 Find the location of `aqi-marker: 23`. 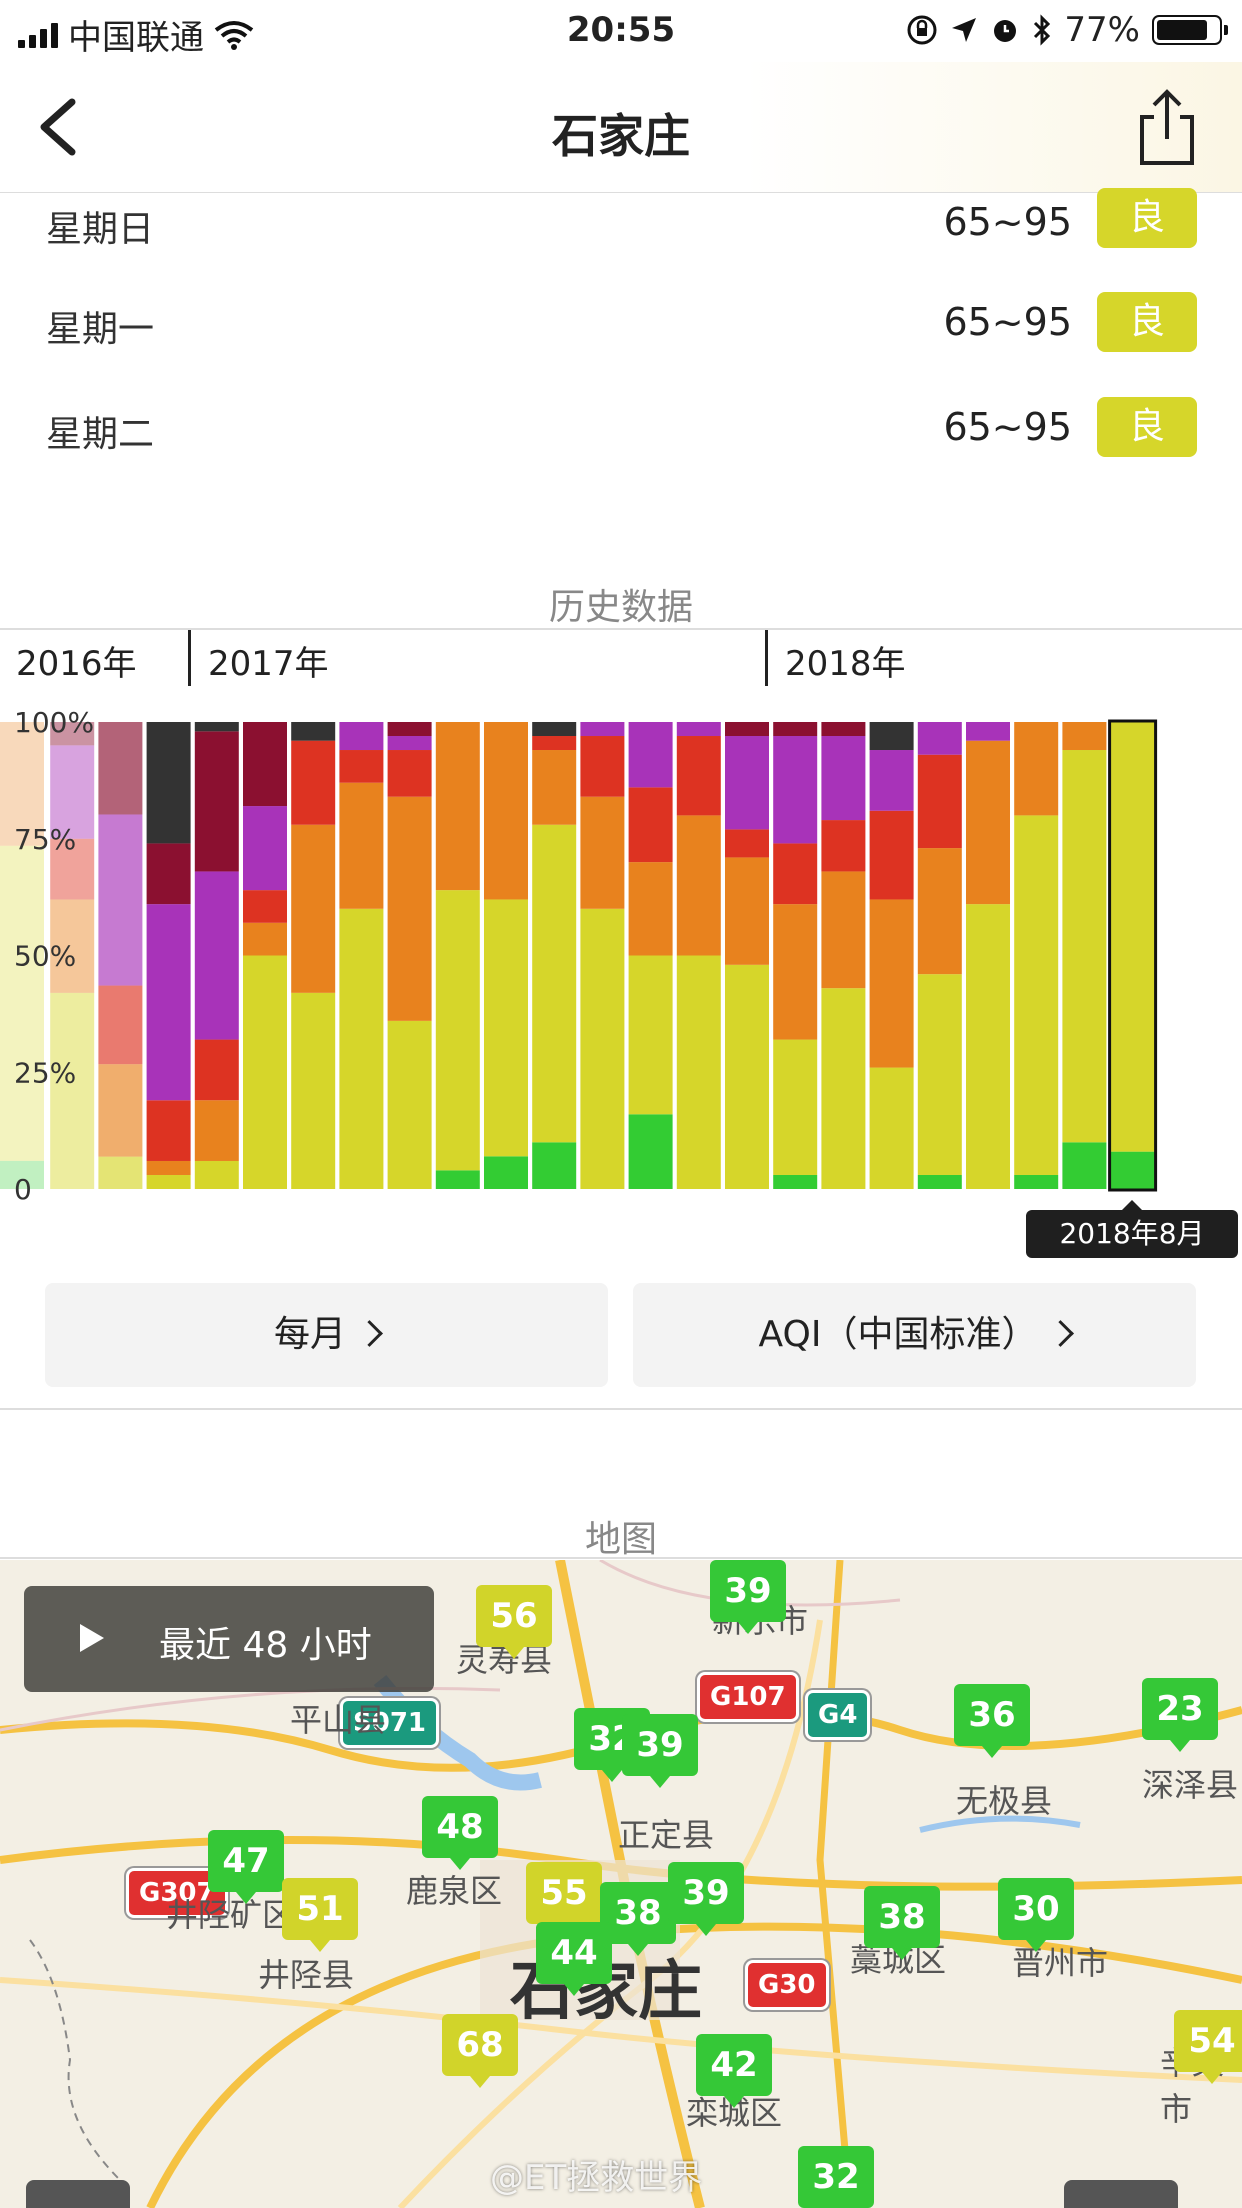

aqi-marker: 23 is located at coordinates (1180, 1715).